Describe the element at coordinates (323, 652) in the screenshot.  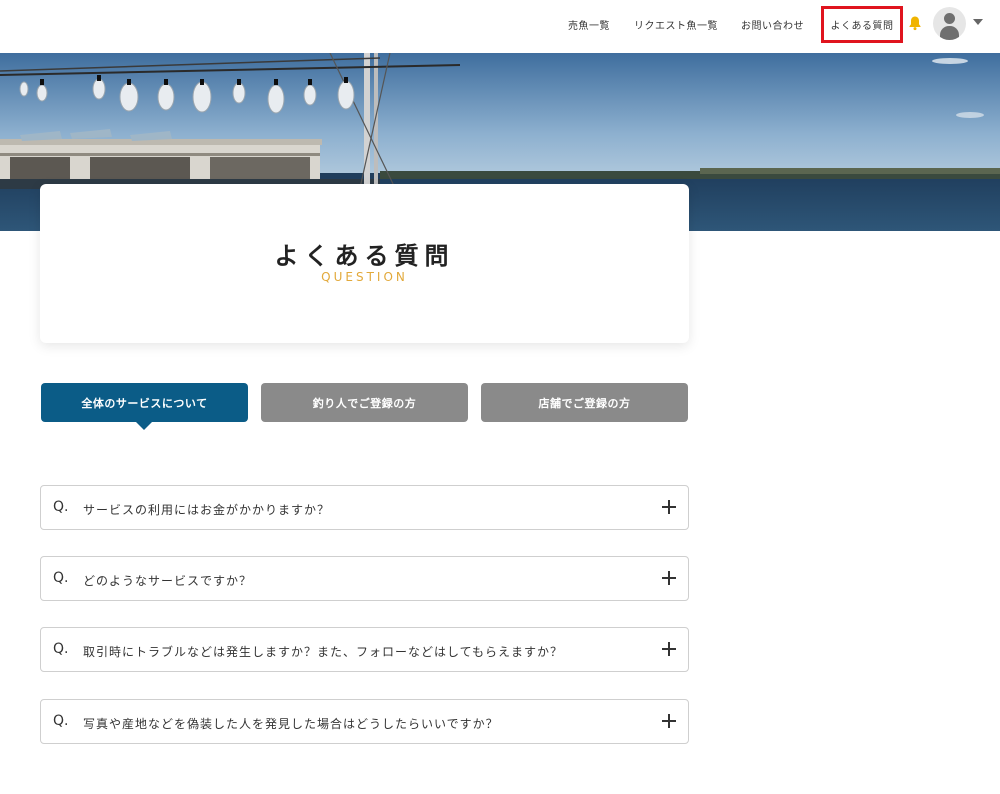
I see `faq-question: 取引時にトラブルなどは発生しますか？また、フォローなどはしてもらえますか？` at that location.